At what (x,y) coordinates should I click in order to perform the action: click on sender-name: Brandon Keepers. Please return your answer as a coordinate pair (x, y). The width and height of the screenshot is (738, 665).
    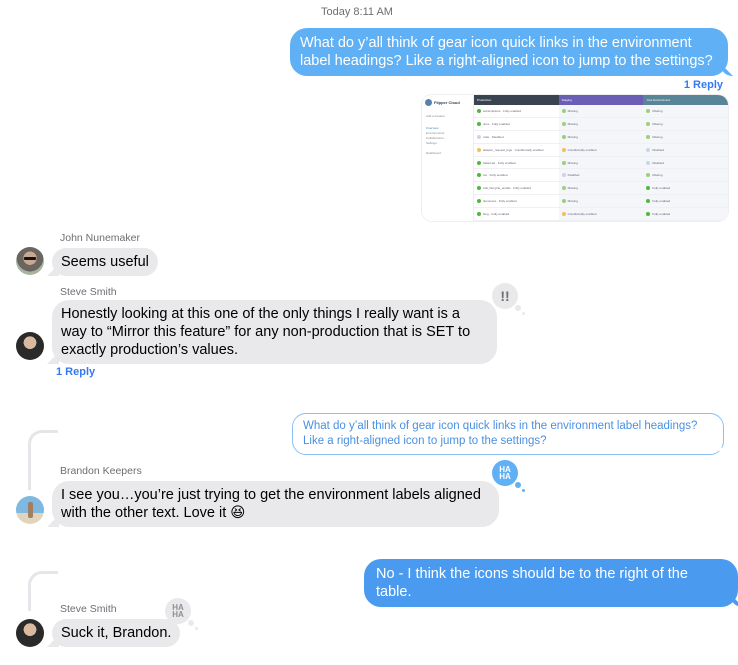
    Looking at the image, I should click on (101, 471).